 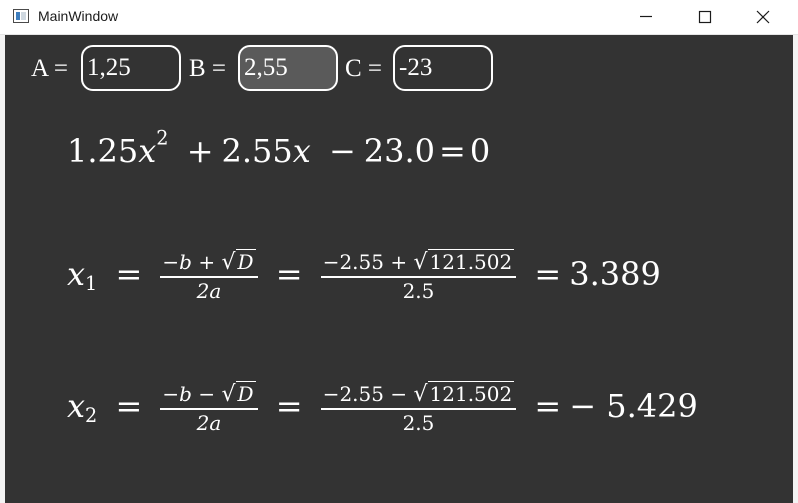 I want to click on c-label: C =, so click(x=364, y=68).